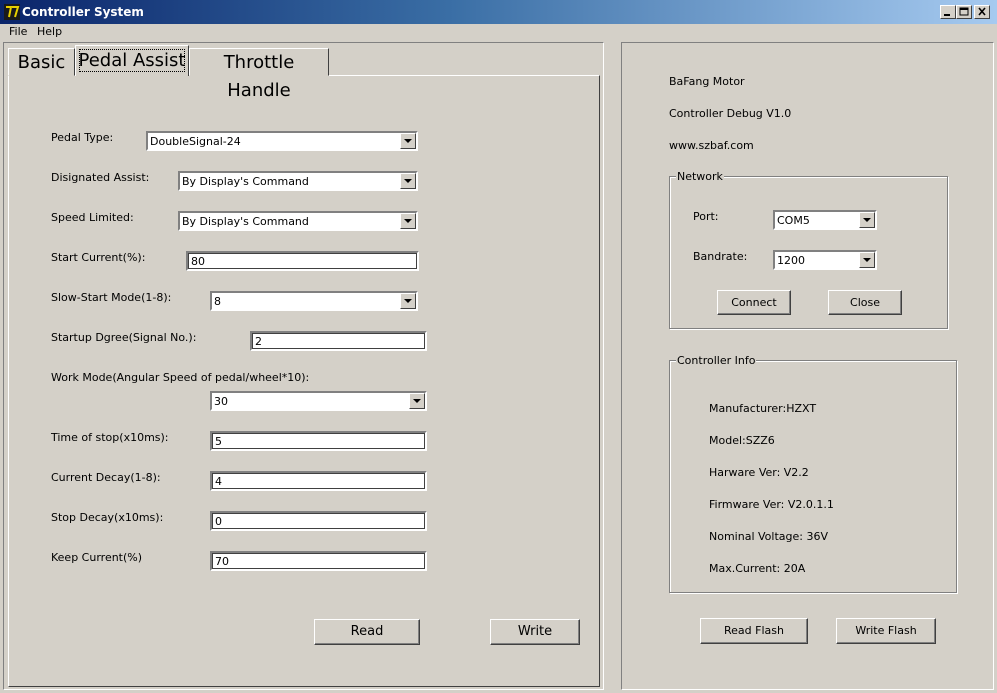  What do you see at coordinates (825, 220) in the screenshot?
I see `port-select: COM5` at bounding box center [825, 220].